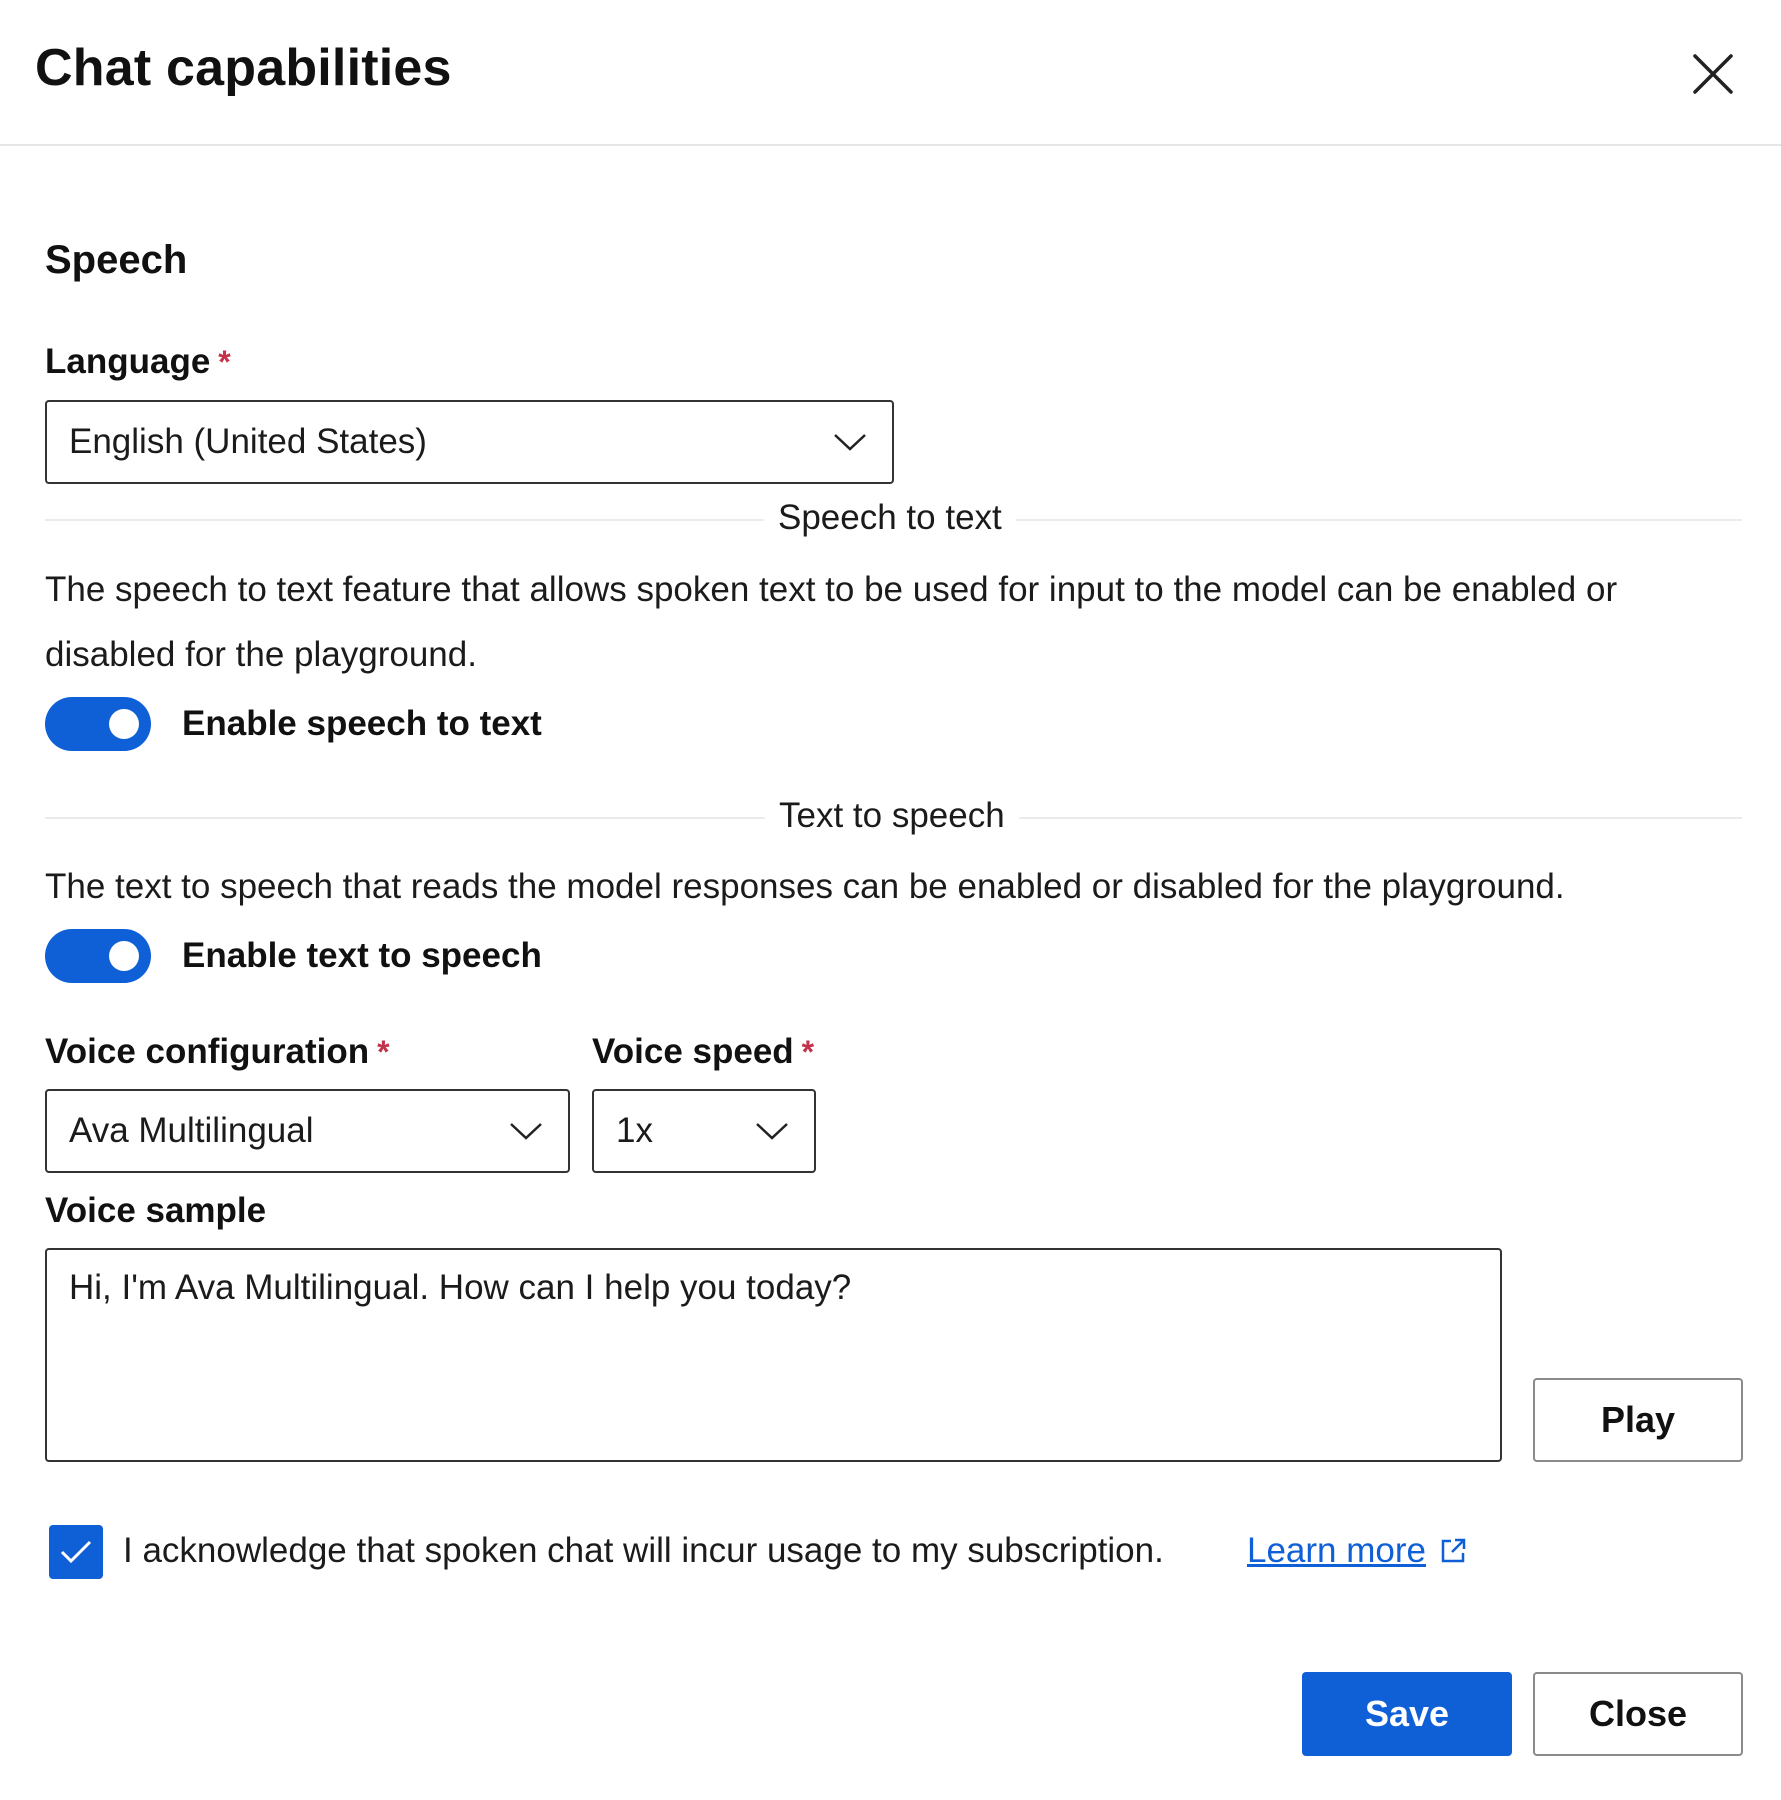 Image resolution: width=1781 pixels, height=1800 pixels. I want to click on external-link-icon, so click(1453, 1550).